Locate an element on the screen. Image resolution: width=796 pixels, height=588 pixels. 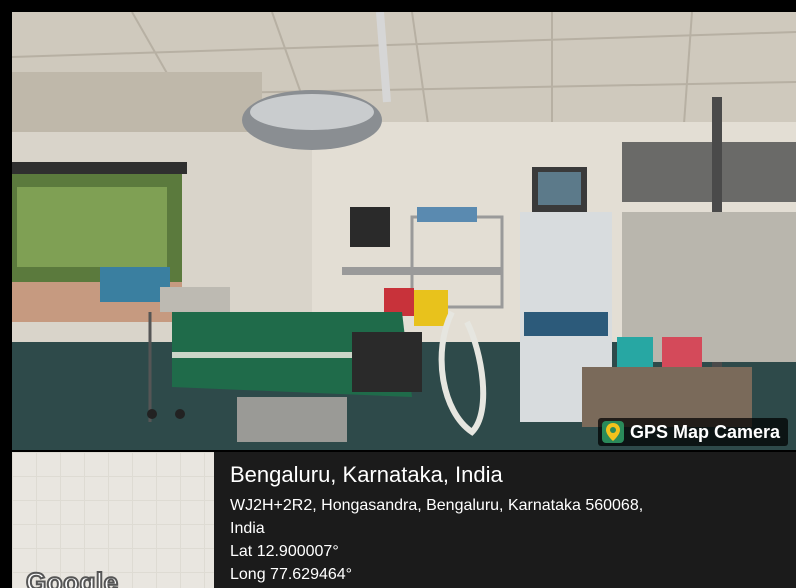
table-base is located at coordinates (292, 419).